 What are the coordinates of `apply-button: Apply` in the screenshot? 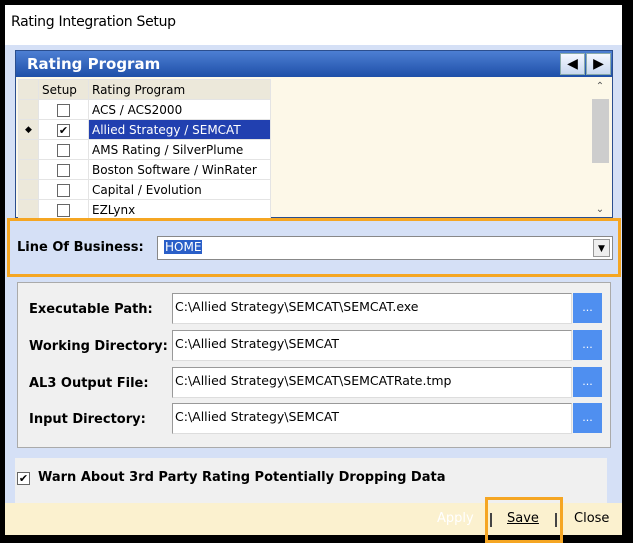 It's located at (455, 518).